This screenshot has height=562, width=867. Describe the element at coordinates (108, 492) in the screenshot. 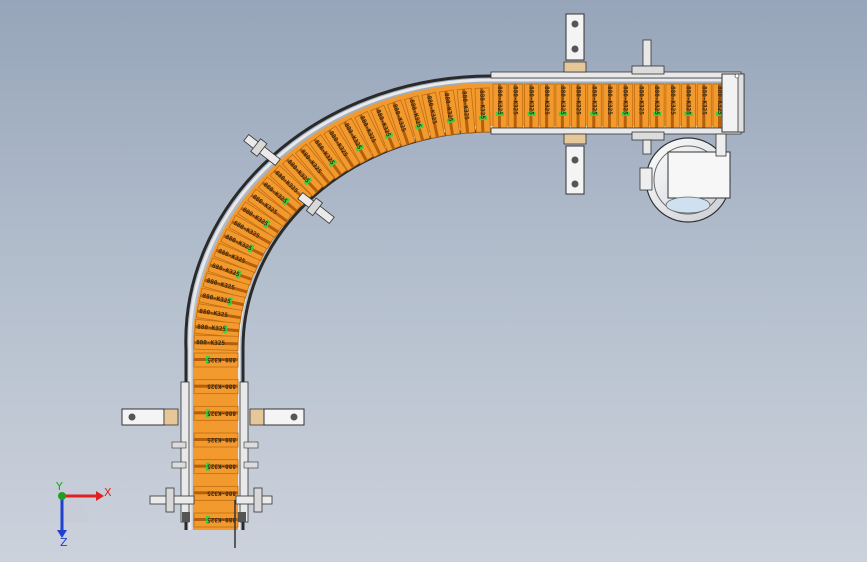

I see `x-axis-label: X` at that location.